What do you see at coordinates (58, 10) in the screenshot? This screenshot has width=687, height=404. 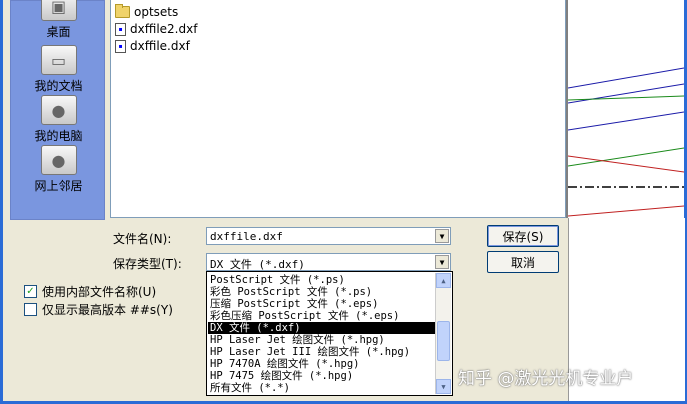 I see `desktop-icon: ▣` at bounding box center [58, 10].